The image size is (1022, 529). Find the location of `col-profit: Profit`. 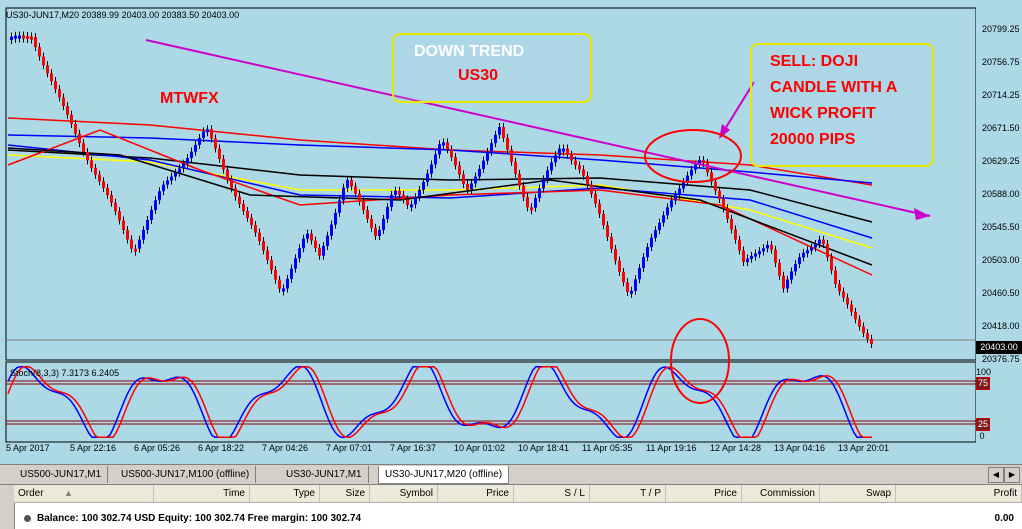

col-profit: Profit is located at coordinates (959, 493).